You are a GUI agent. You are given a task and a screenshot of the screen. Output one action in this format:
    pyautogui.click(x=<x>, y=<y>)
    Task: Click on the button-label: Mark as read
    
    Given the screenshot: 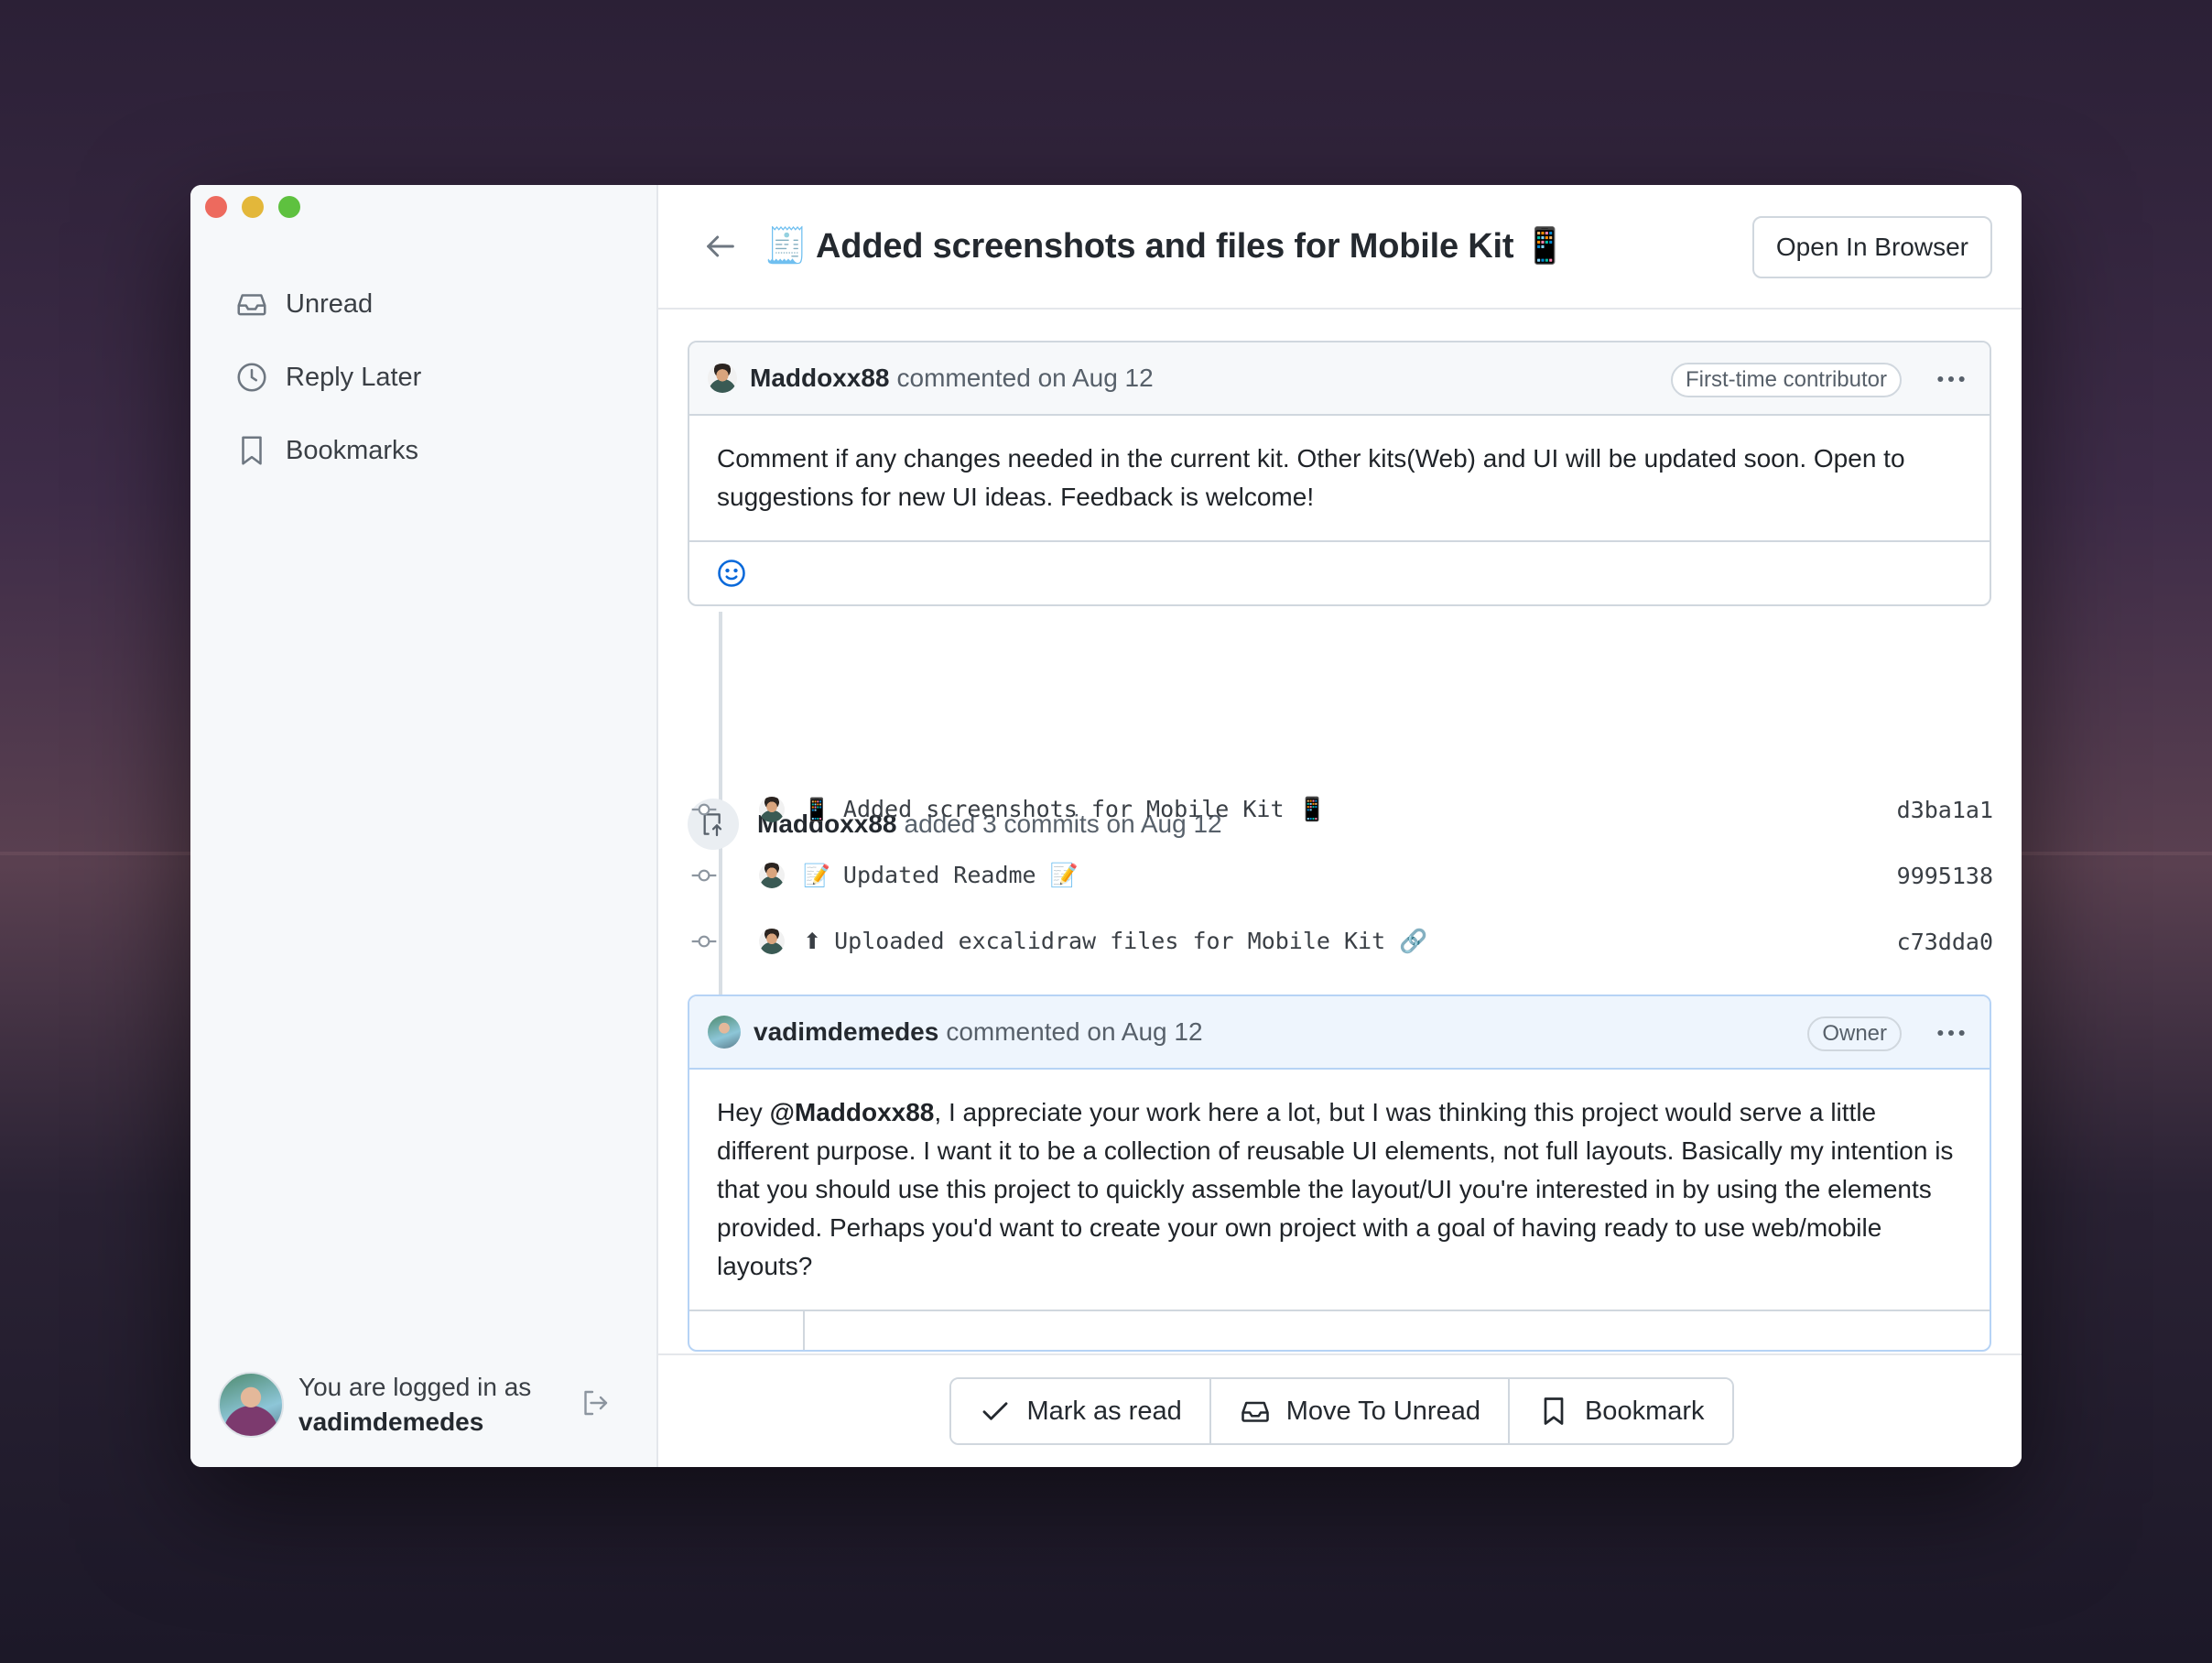 What is the action you would take?
    pyautogui.click(x=1104, y=1411)
    